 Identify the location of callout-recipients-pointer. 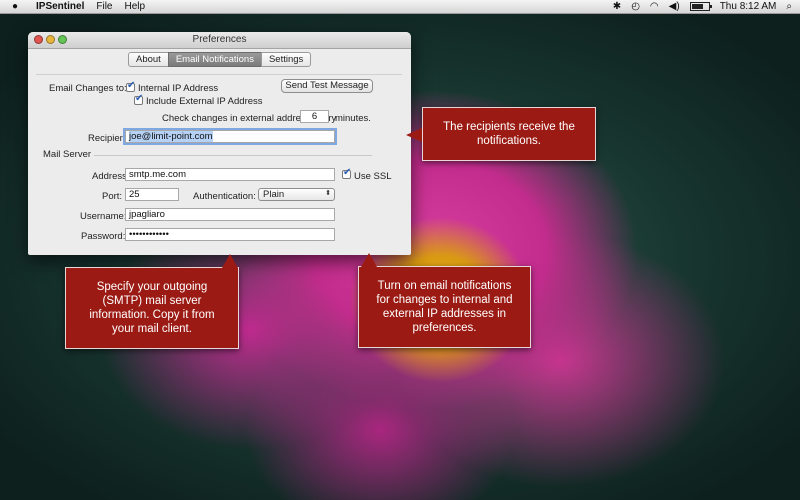
(414, 135).